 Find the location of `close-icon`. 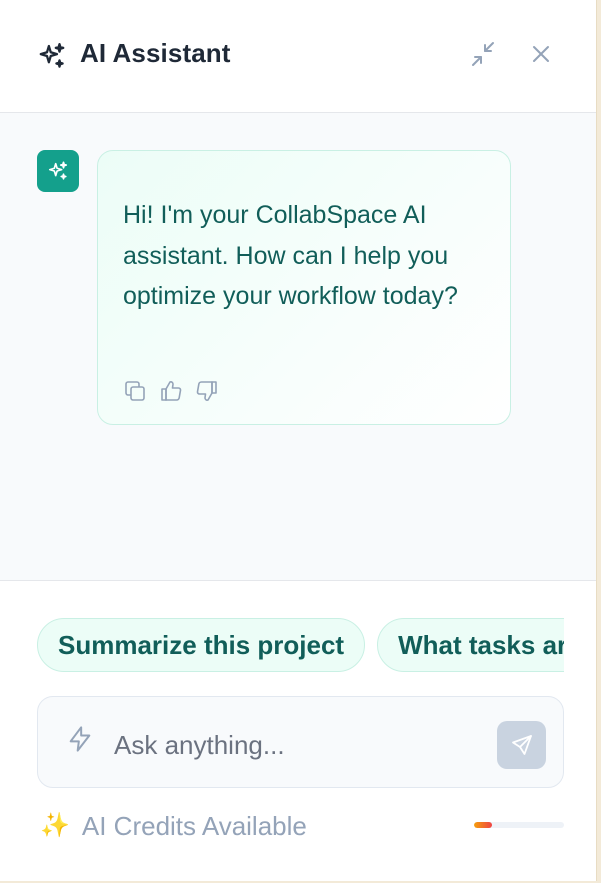

close-icon is located at coordinates (541, 54).